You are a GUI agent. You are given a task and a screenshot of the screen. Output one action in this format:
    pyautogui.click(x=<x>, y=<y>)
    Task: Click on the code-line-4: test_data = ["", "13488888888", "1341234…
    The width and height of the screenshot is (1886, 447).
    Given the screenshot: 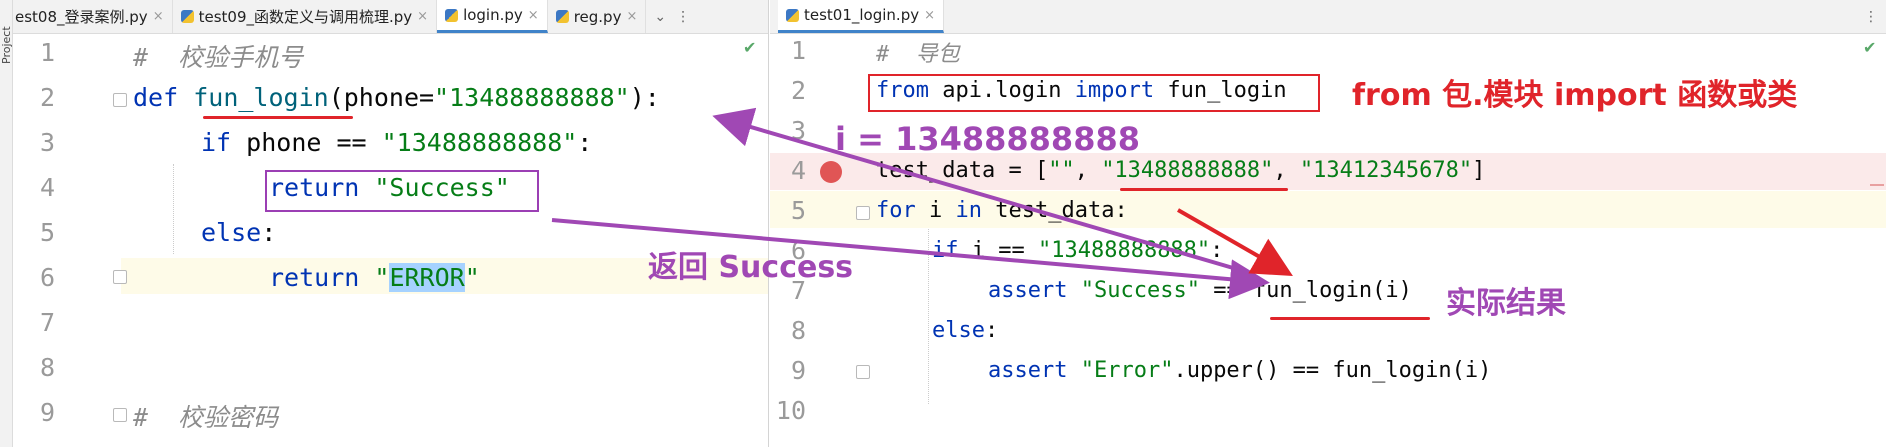 What is the action you would take?
    pyautogui.click(x=1180, y=170)
    